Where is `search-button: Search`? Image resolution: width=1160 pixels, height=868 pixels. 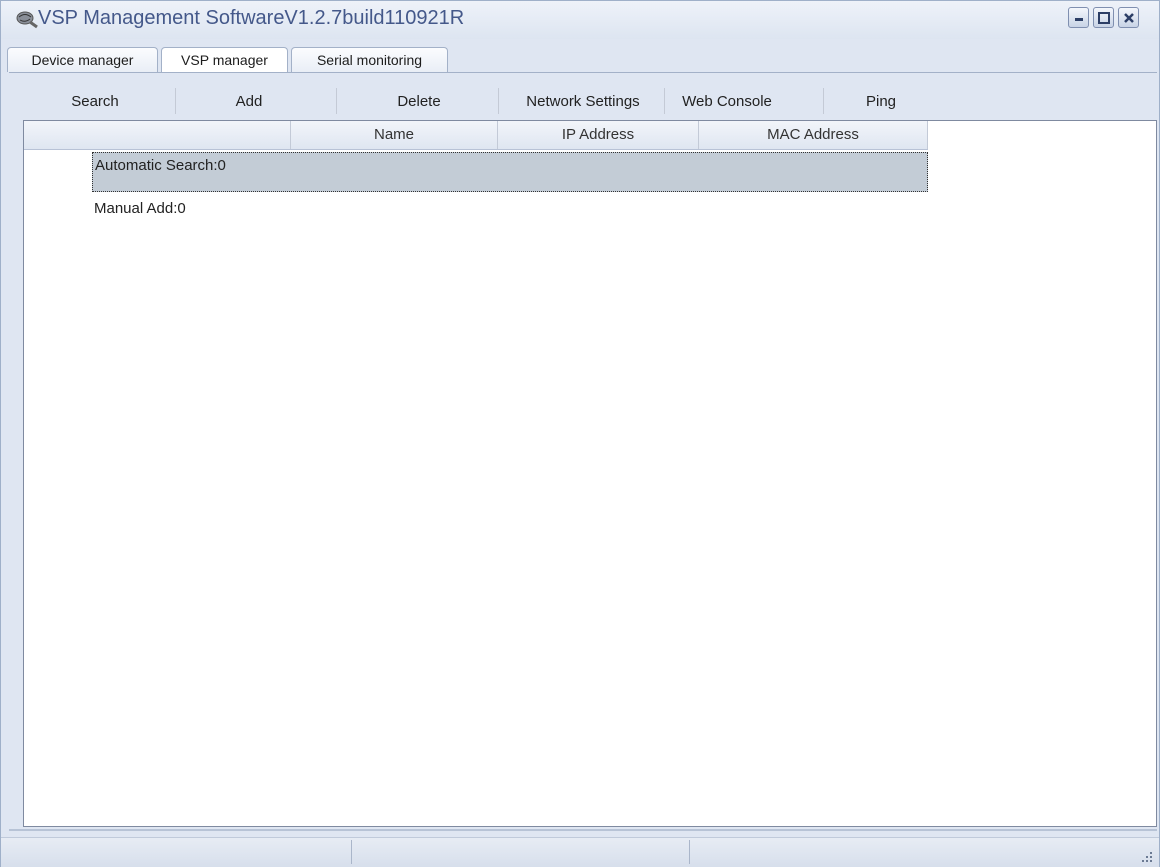 search-button: Search is located at coordinates (95, 102).